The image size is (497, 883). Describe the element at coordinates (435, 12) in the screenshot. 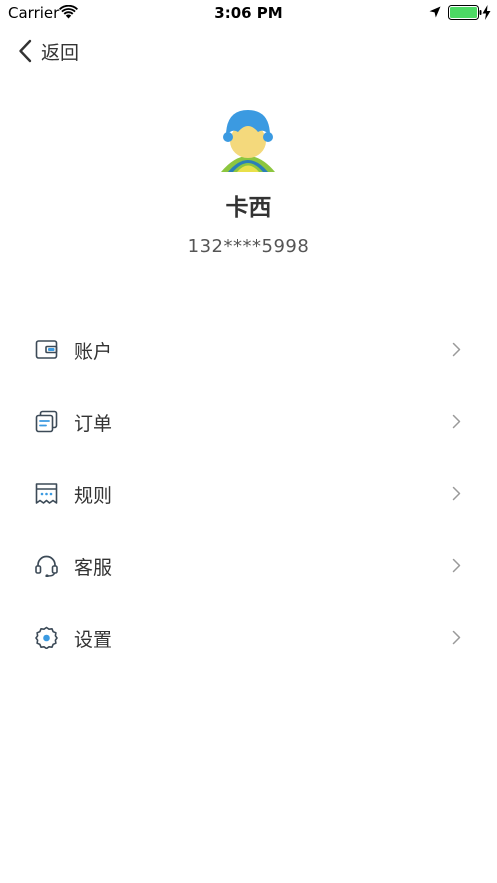

I see `location-arrow-icon` at that location.